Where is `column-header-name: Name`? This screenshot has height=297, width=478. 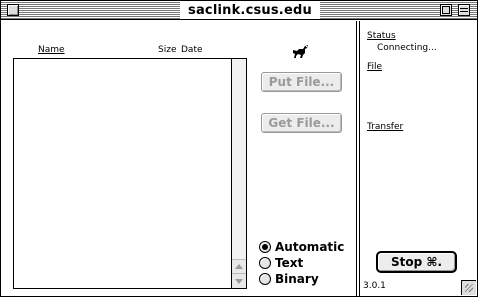 column-header-name: Name is located at coordinates (51, 50).